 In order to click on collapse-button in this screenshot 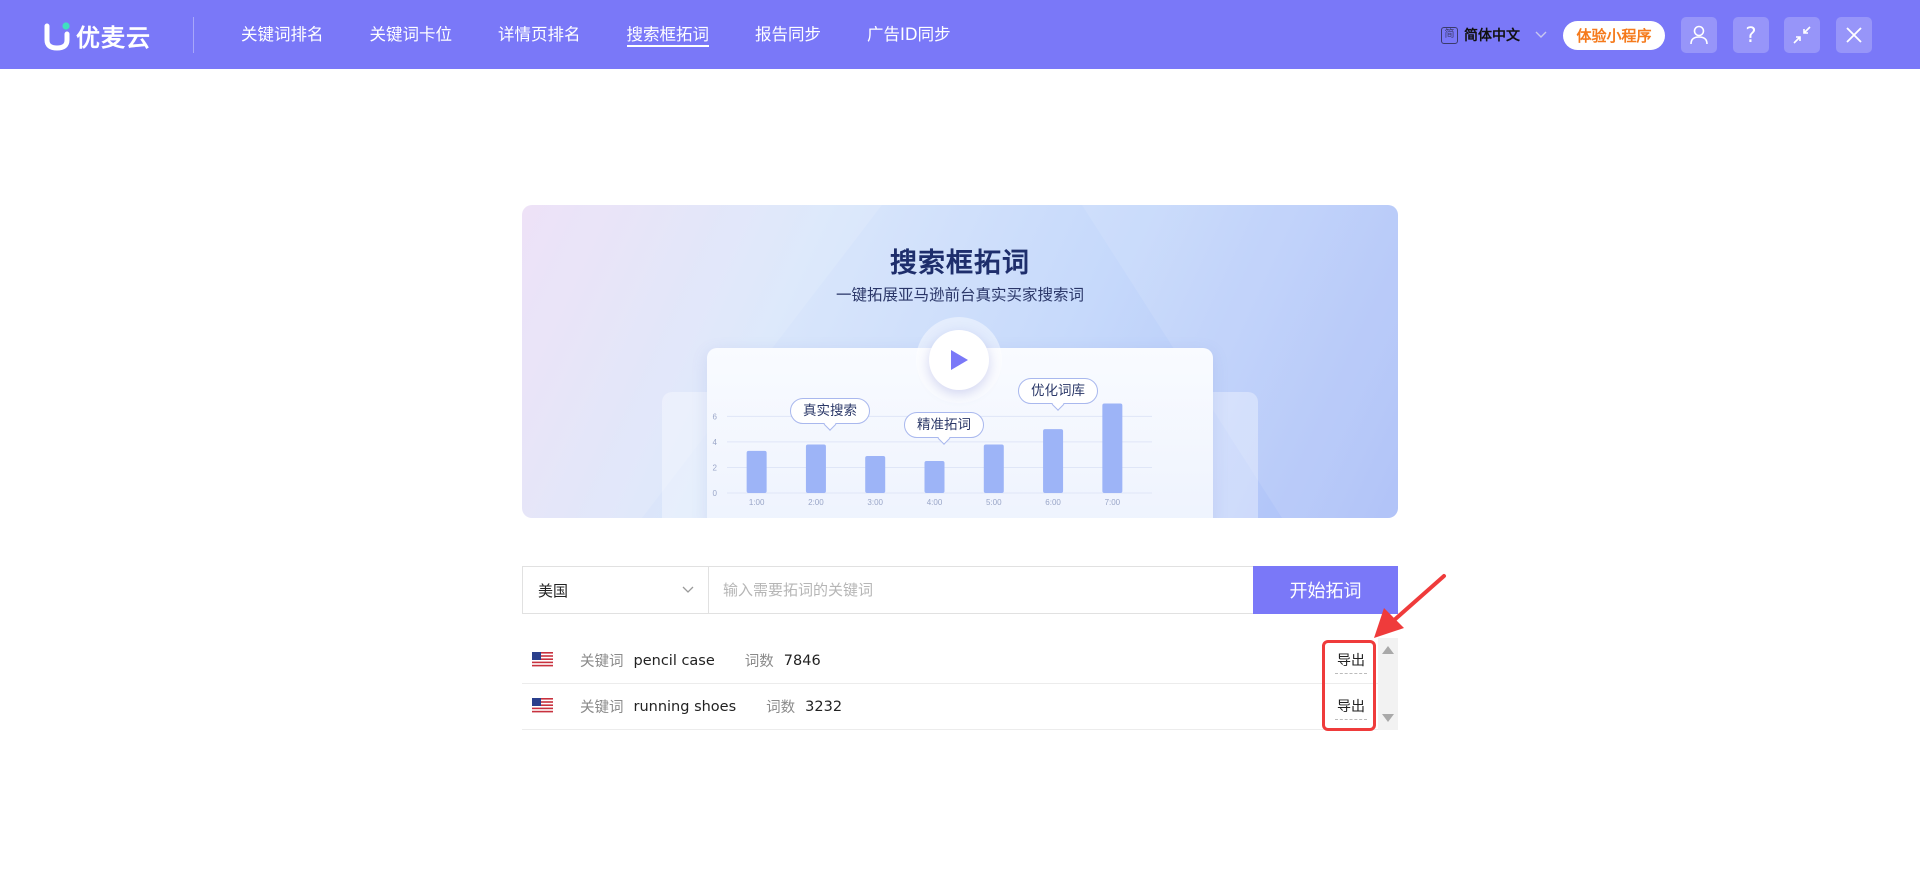, I will do `click(1802, 35)`.